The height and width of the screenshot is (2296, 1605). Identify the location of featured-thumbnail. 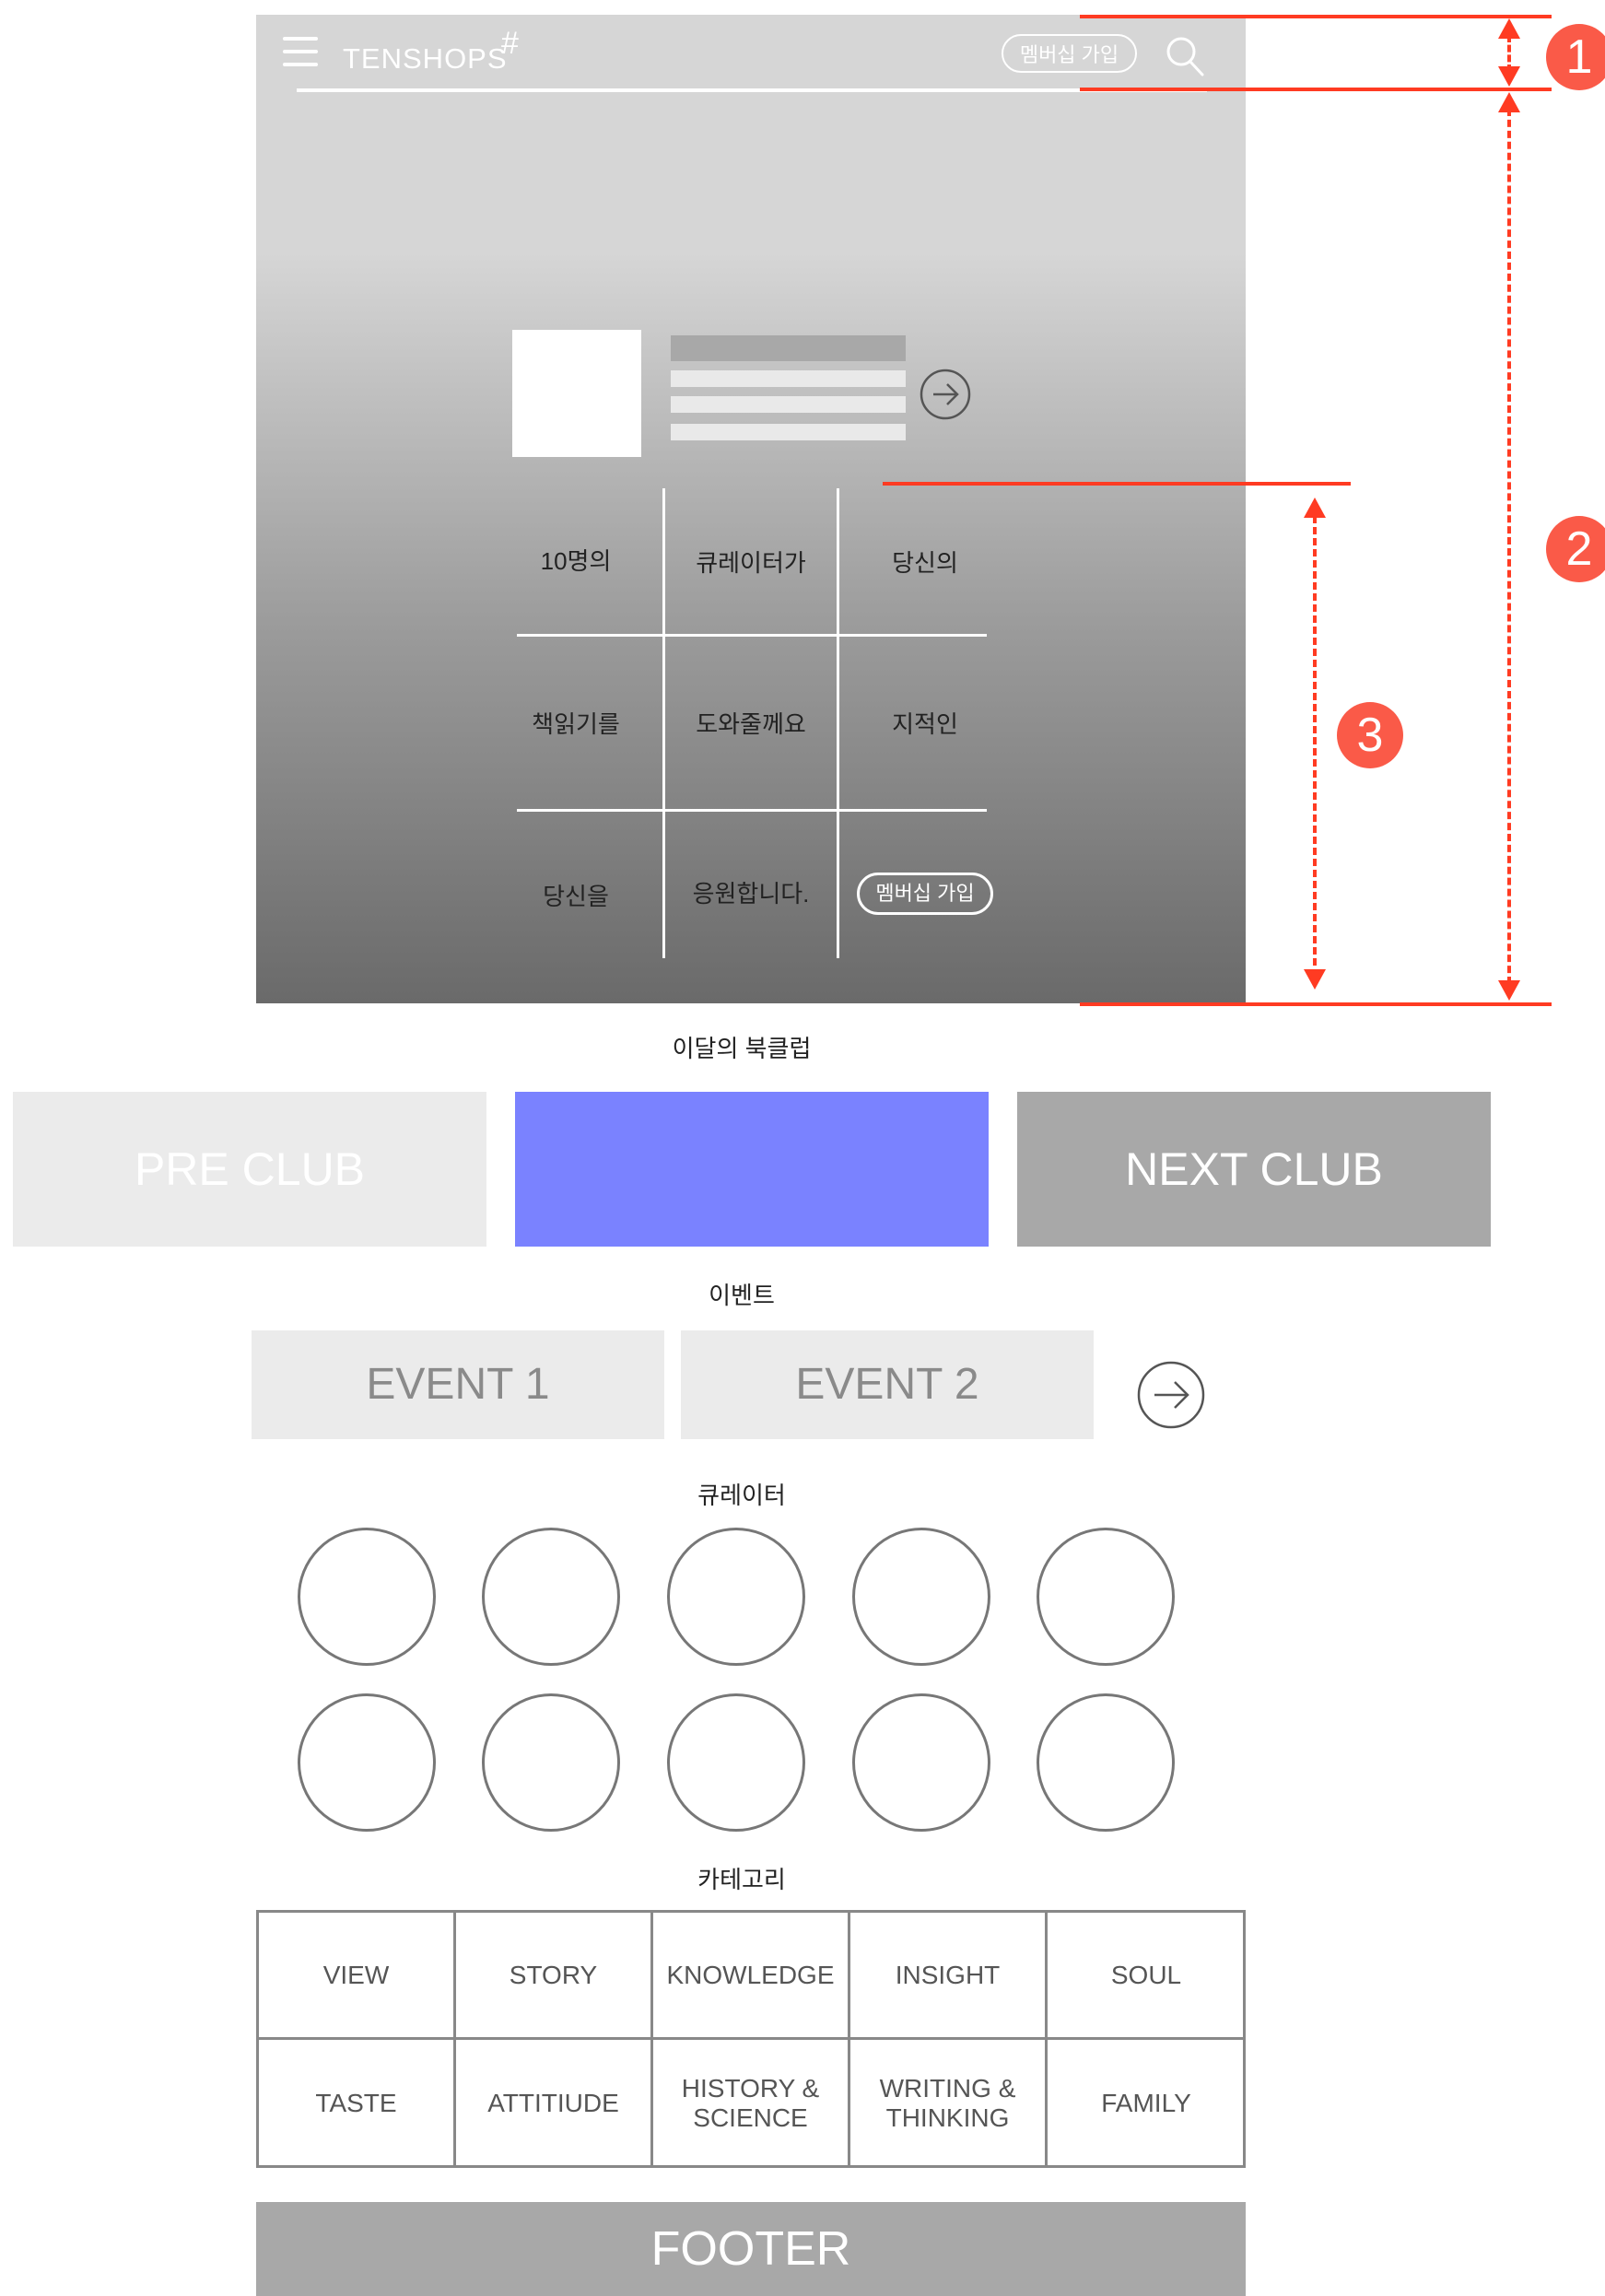
(576, 394).